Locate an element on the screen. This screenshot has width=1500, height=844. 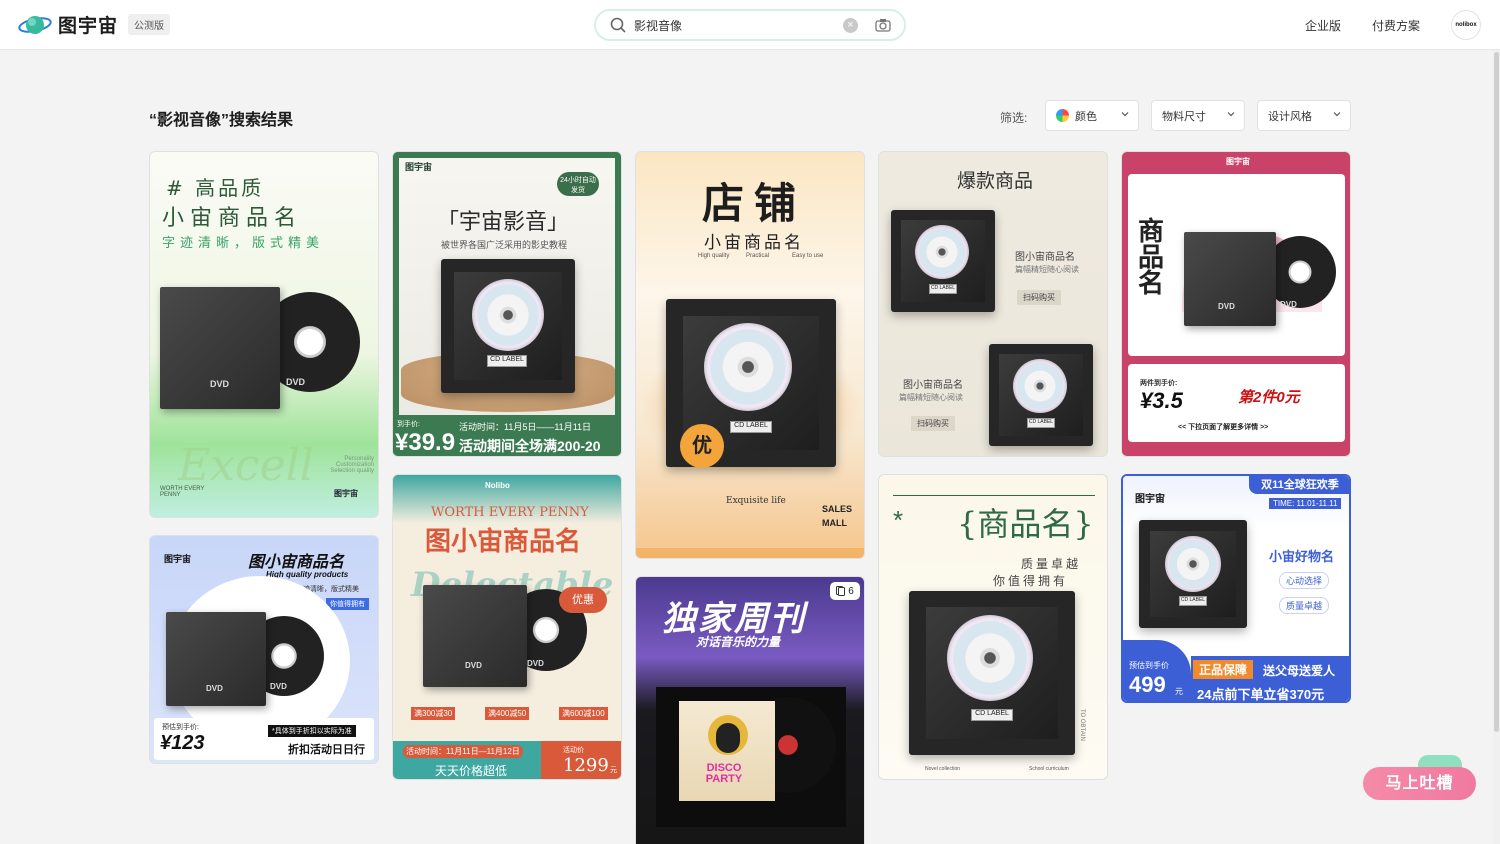
card-footer: Exquisite life is located at coordinates (756, 501).